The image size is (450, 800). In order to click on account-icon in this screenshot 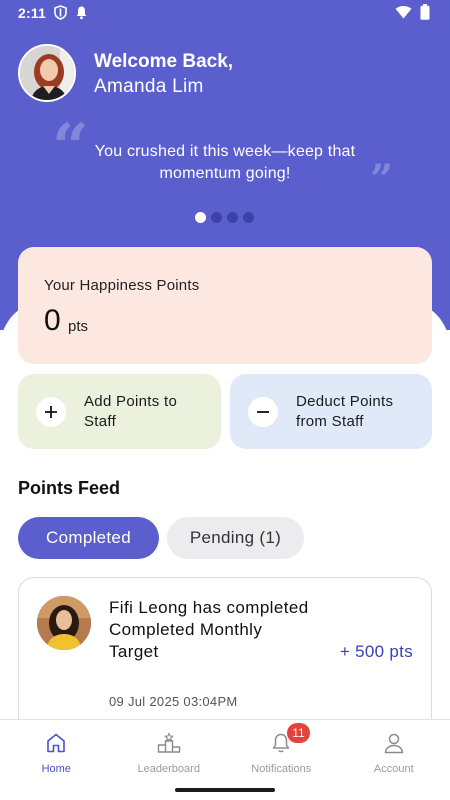, I will do `click(394, 743)`.